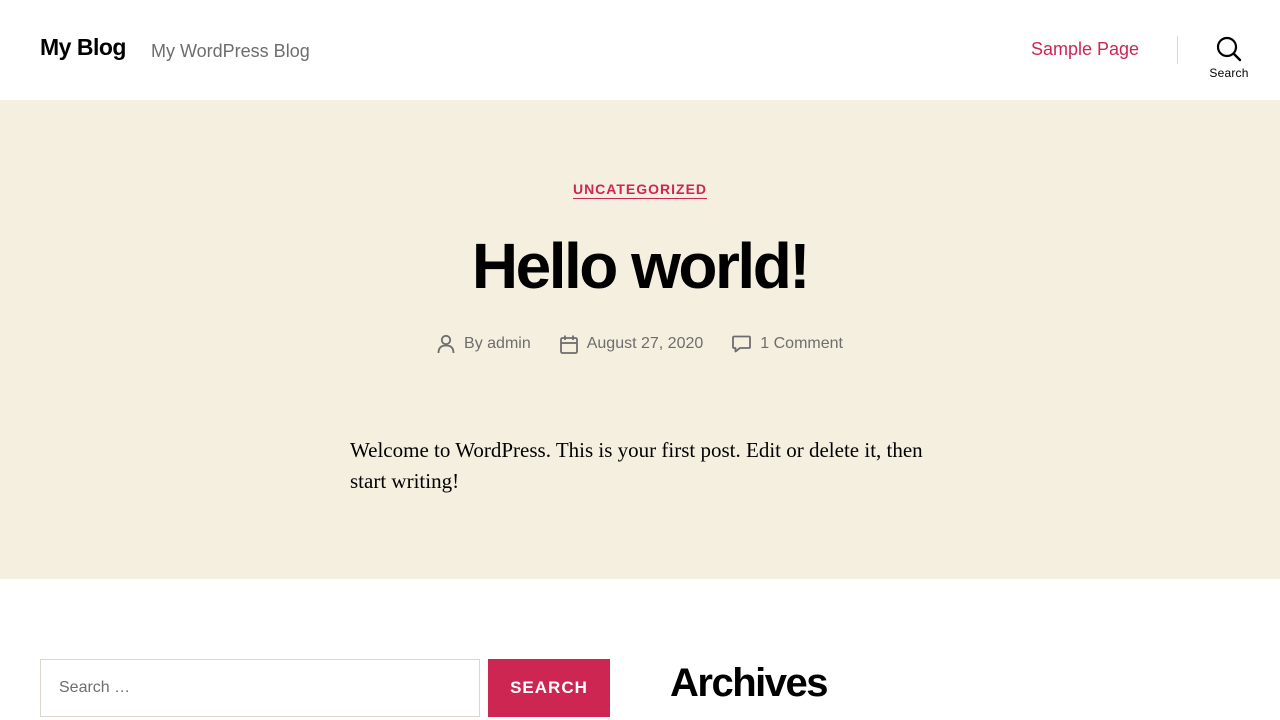  I want to click on comments-link: 1 Comment, so click(801, 344).